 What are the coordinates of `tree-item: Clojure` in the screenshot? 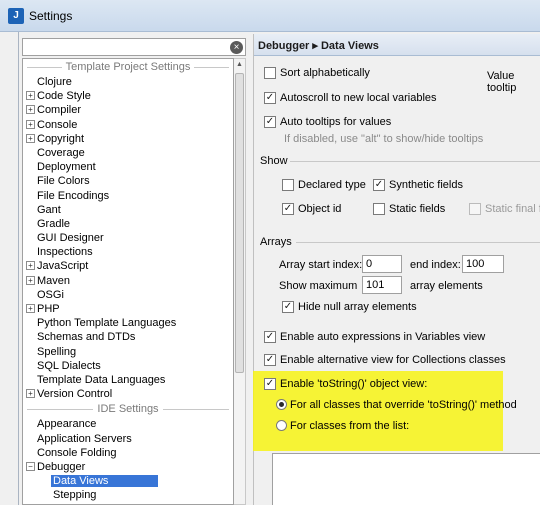 It's located at (128, 82).